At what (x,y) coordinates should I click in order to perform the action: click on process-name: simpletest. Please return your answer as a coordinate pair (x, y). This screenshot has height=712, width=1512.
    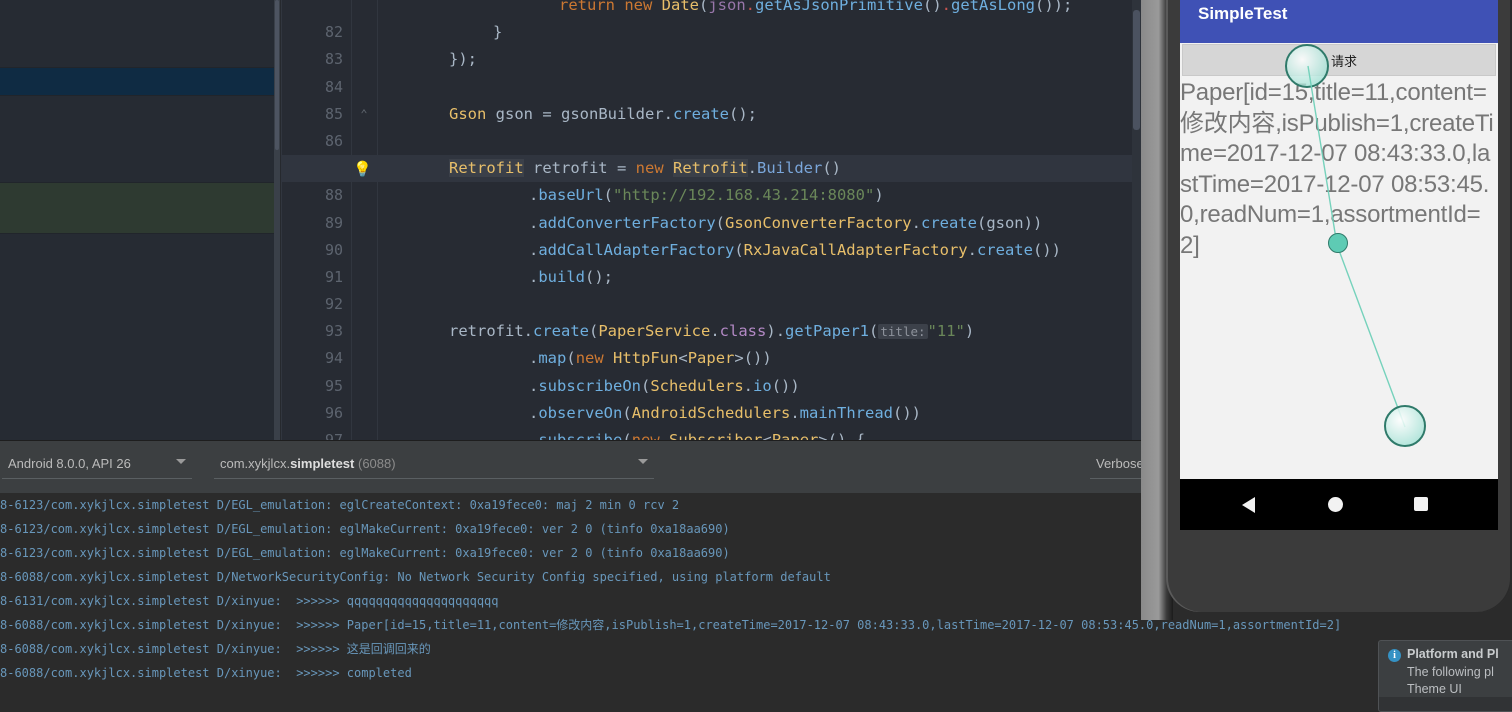
    Looking at the image, I should click on (322, 463).